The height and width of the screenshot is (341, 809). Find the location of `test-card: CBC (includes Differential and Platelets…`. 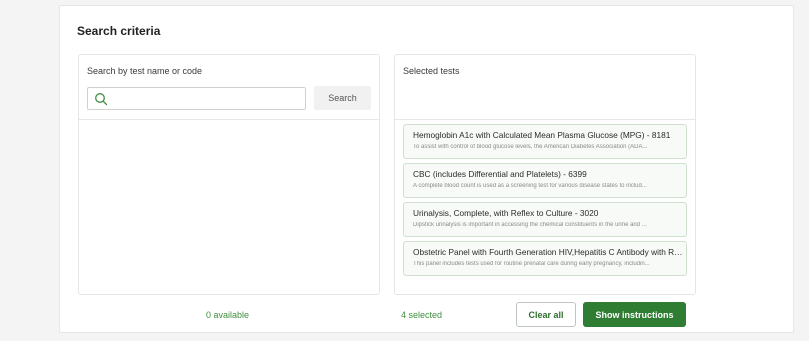

test-card: CBC (includes Differential and Platelets… is located at coordinates (545, 180).